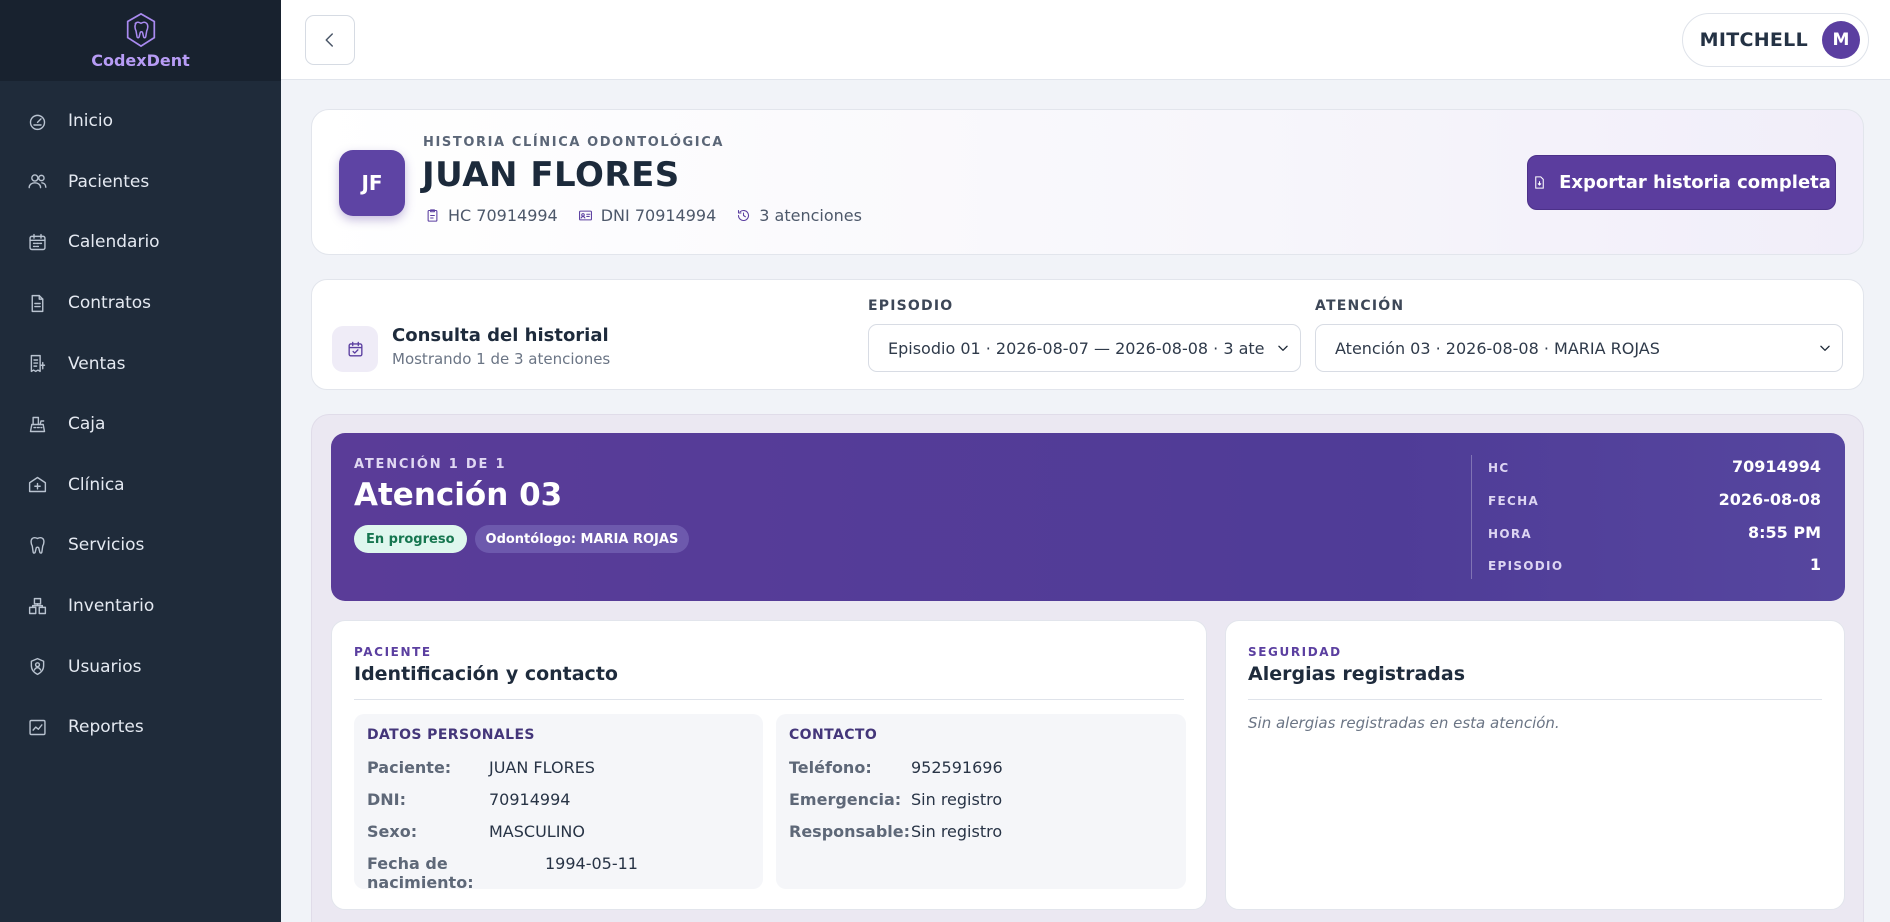 This screenshot has height=922, width=1890. I want to click on attention-episodio-label: EPISODIO, so click(1526, 566).